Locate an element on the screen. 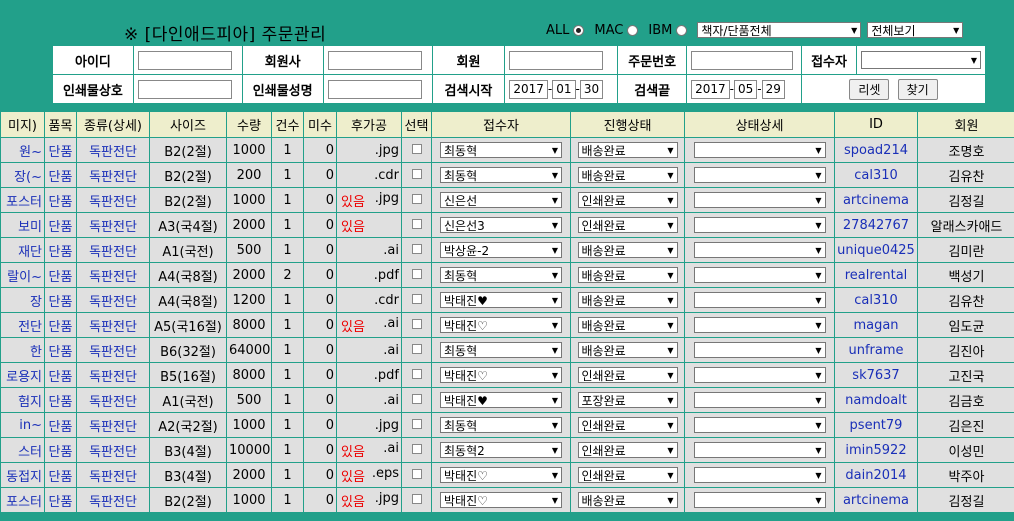 The height and width of the screenshot is (521, 1014). order-name-link: 랄이~ is located at coordinates (22, 275).